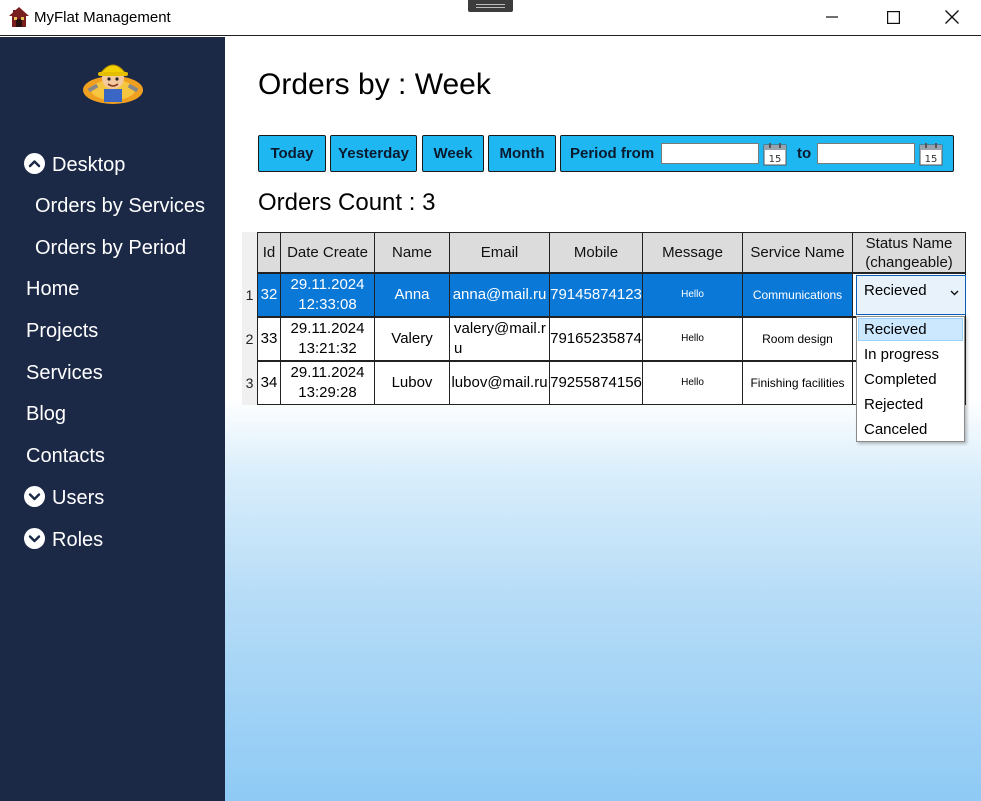  I want to click on row-number: 3, so click(249, 383).